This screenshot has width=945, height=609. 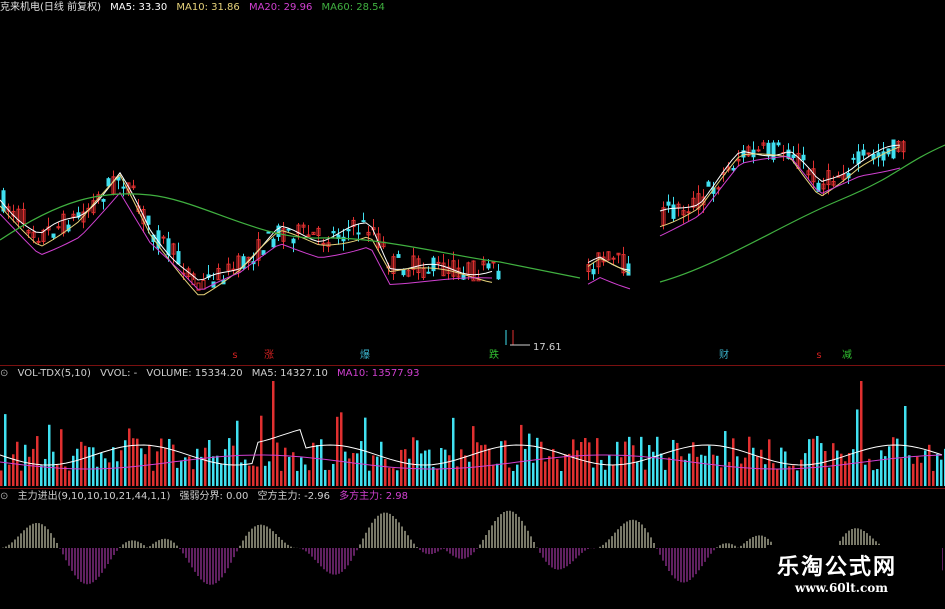 I want to click on event-tag: 财, so click(x=724, y=355).